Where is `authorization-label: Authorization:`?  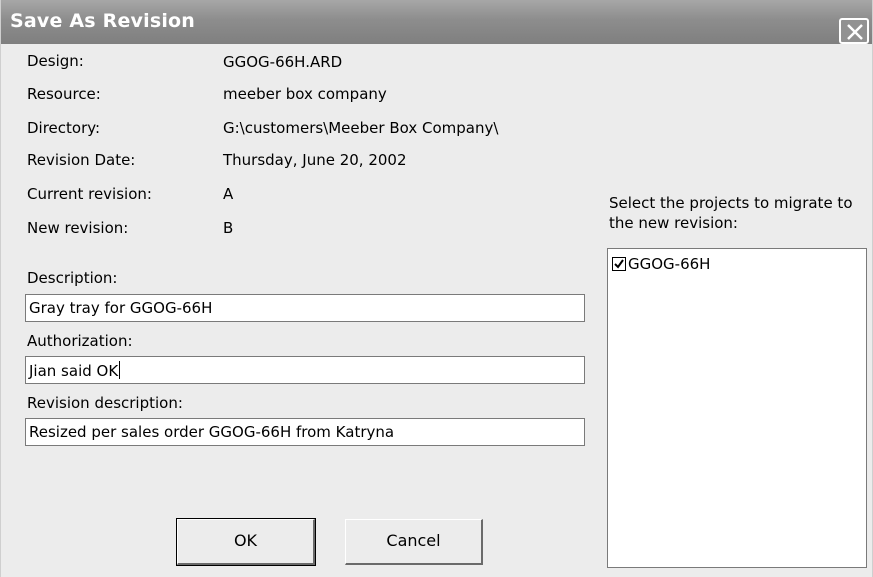
authorization-label: Authorization: is located at coordinates (80, 341).